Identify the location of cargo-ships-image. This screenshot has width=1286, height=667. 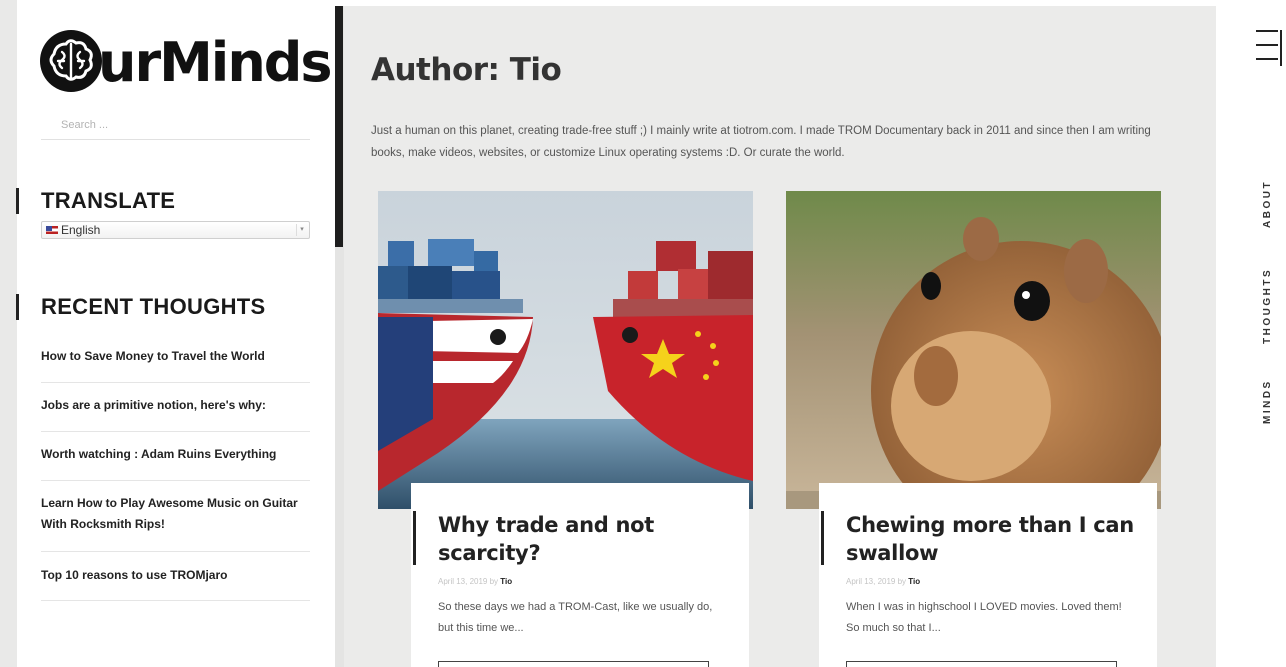
(565, 350).